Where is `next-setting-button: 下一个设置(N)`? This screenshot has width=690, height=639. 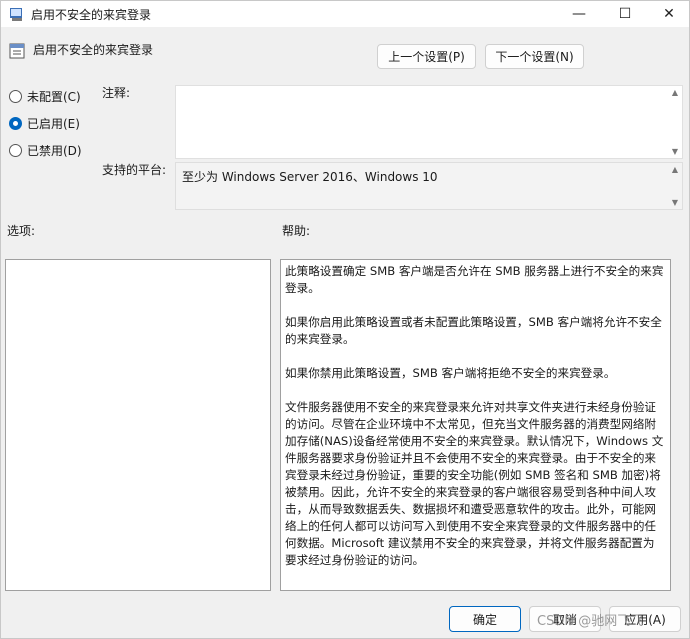
next-setting-button: 下一个设置(N) is located at coordinates (534, 56).